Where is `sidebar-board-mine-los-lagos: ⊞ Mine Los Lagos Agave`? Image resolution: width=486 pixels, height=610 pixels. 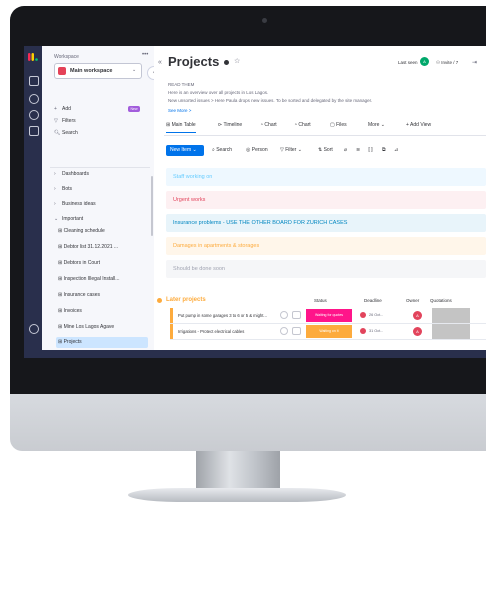
sidebar-board-mine-los-lagos: ⊞ Mine Los Lagos Agave is located at coordinates (101, 327).